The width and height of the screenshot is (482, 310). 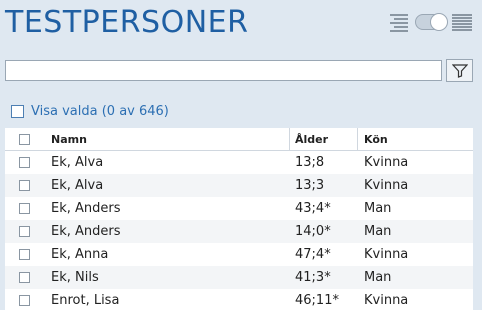 I want to click on column-header-sex: Kön, so click(x=376, y=139).